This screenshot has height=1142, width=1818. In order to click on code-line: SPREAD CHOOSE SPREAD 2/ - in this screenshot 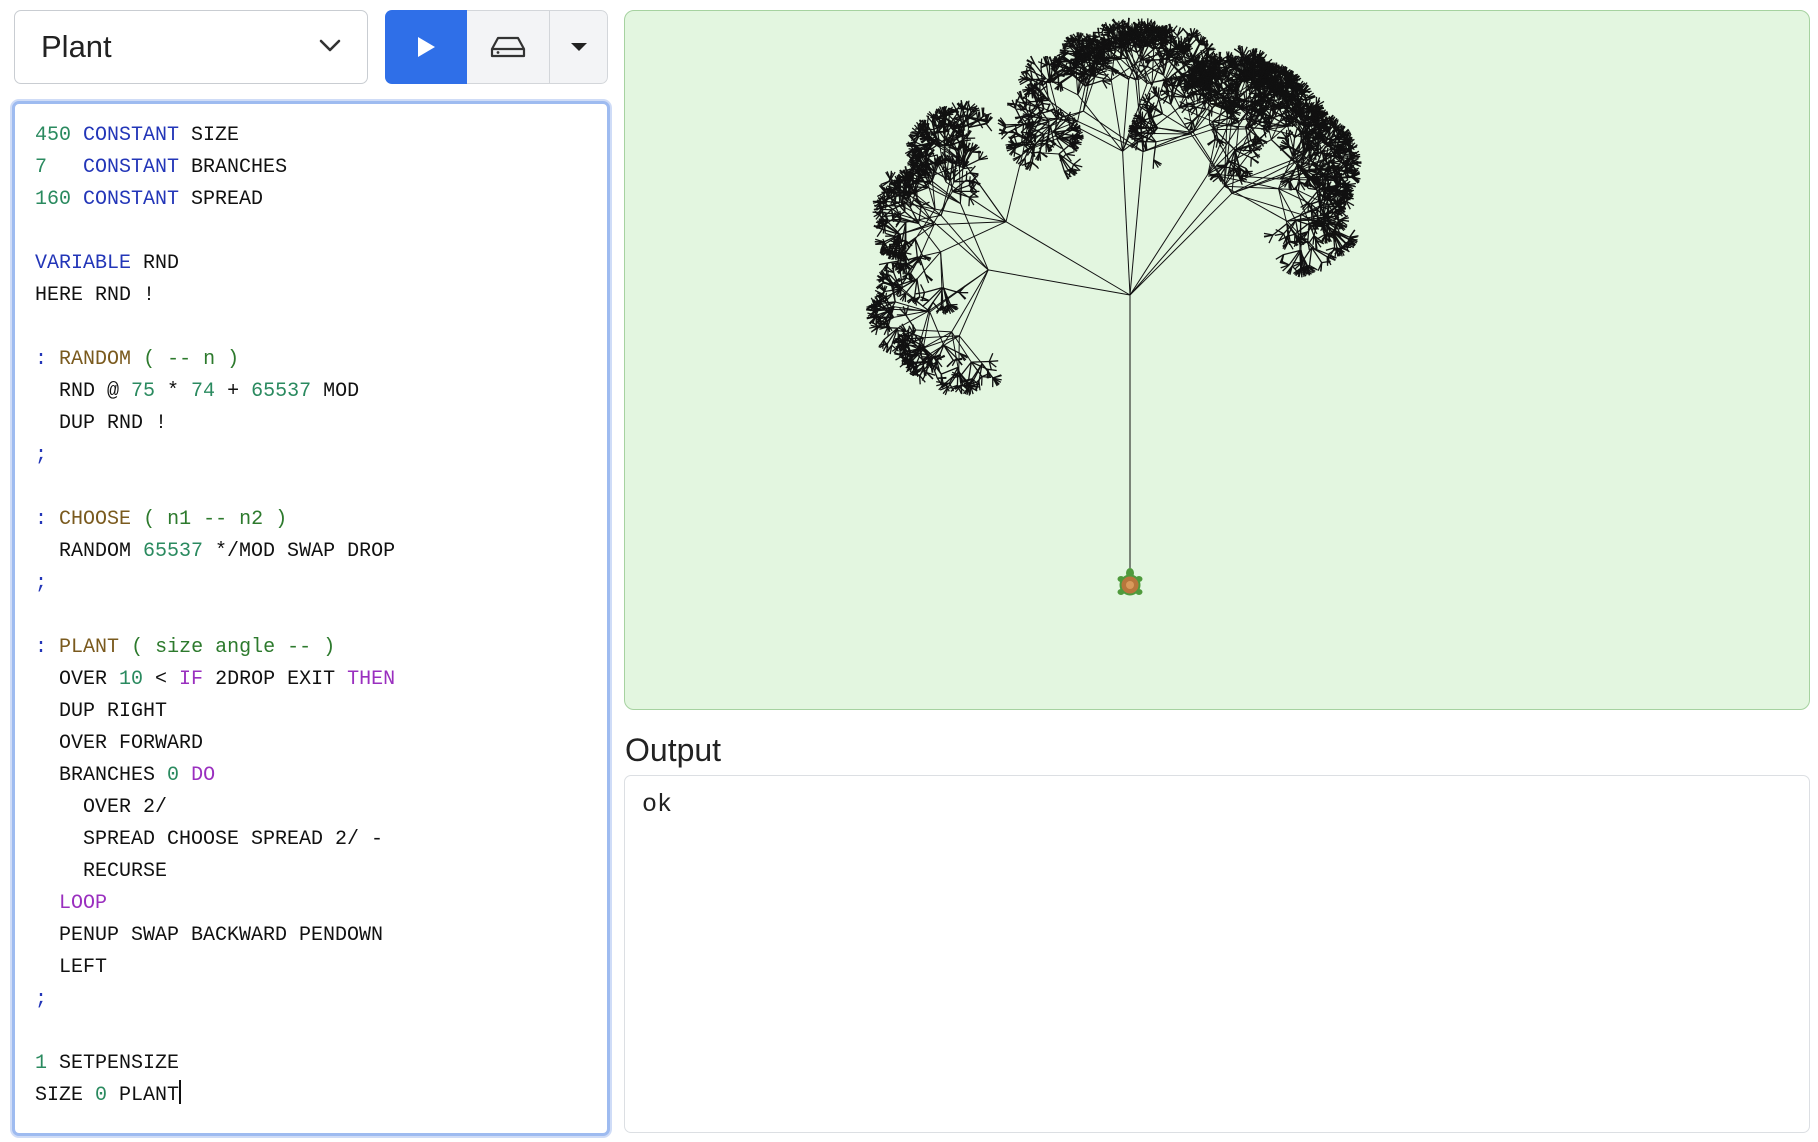, I will do `click(209, 839)`.